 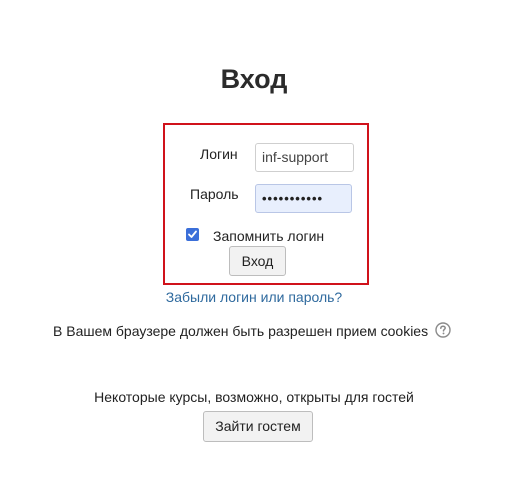 What do you see at coordinates (257, 261) in the screenshot?
I see `login-button: Вход` at bounding box center [257, 261].